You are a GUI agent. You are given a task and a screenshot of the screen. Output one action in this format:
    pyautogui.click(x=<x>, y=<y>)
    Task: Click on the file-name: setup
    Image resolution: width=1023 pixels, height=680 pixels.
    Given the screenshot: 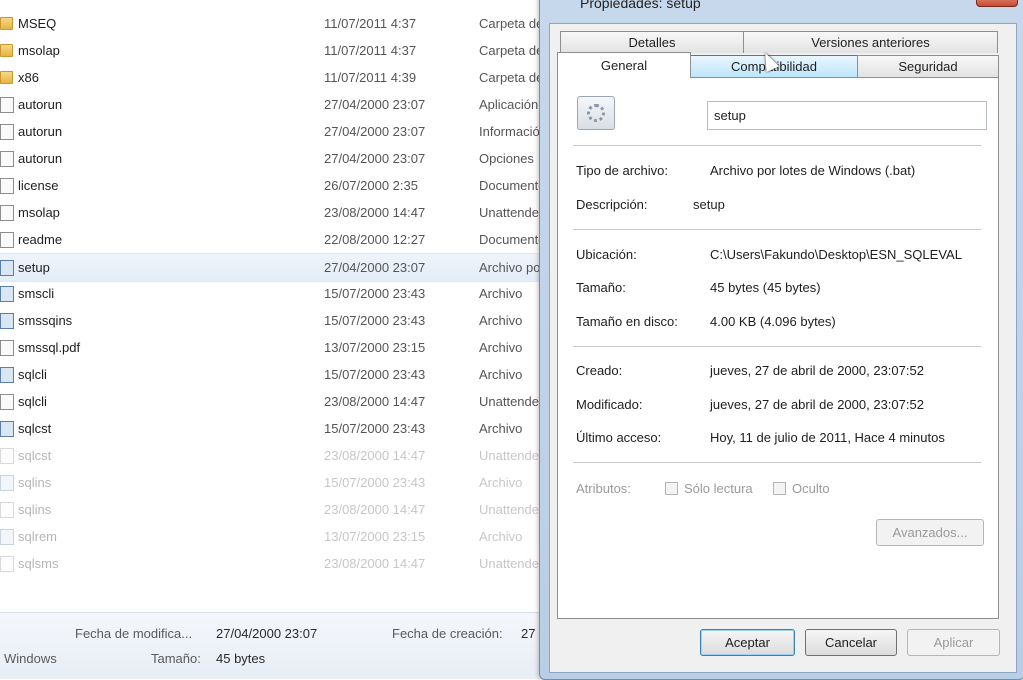 What is the action you would take?
    pyautogui.click(x=34, y=267)
    